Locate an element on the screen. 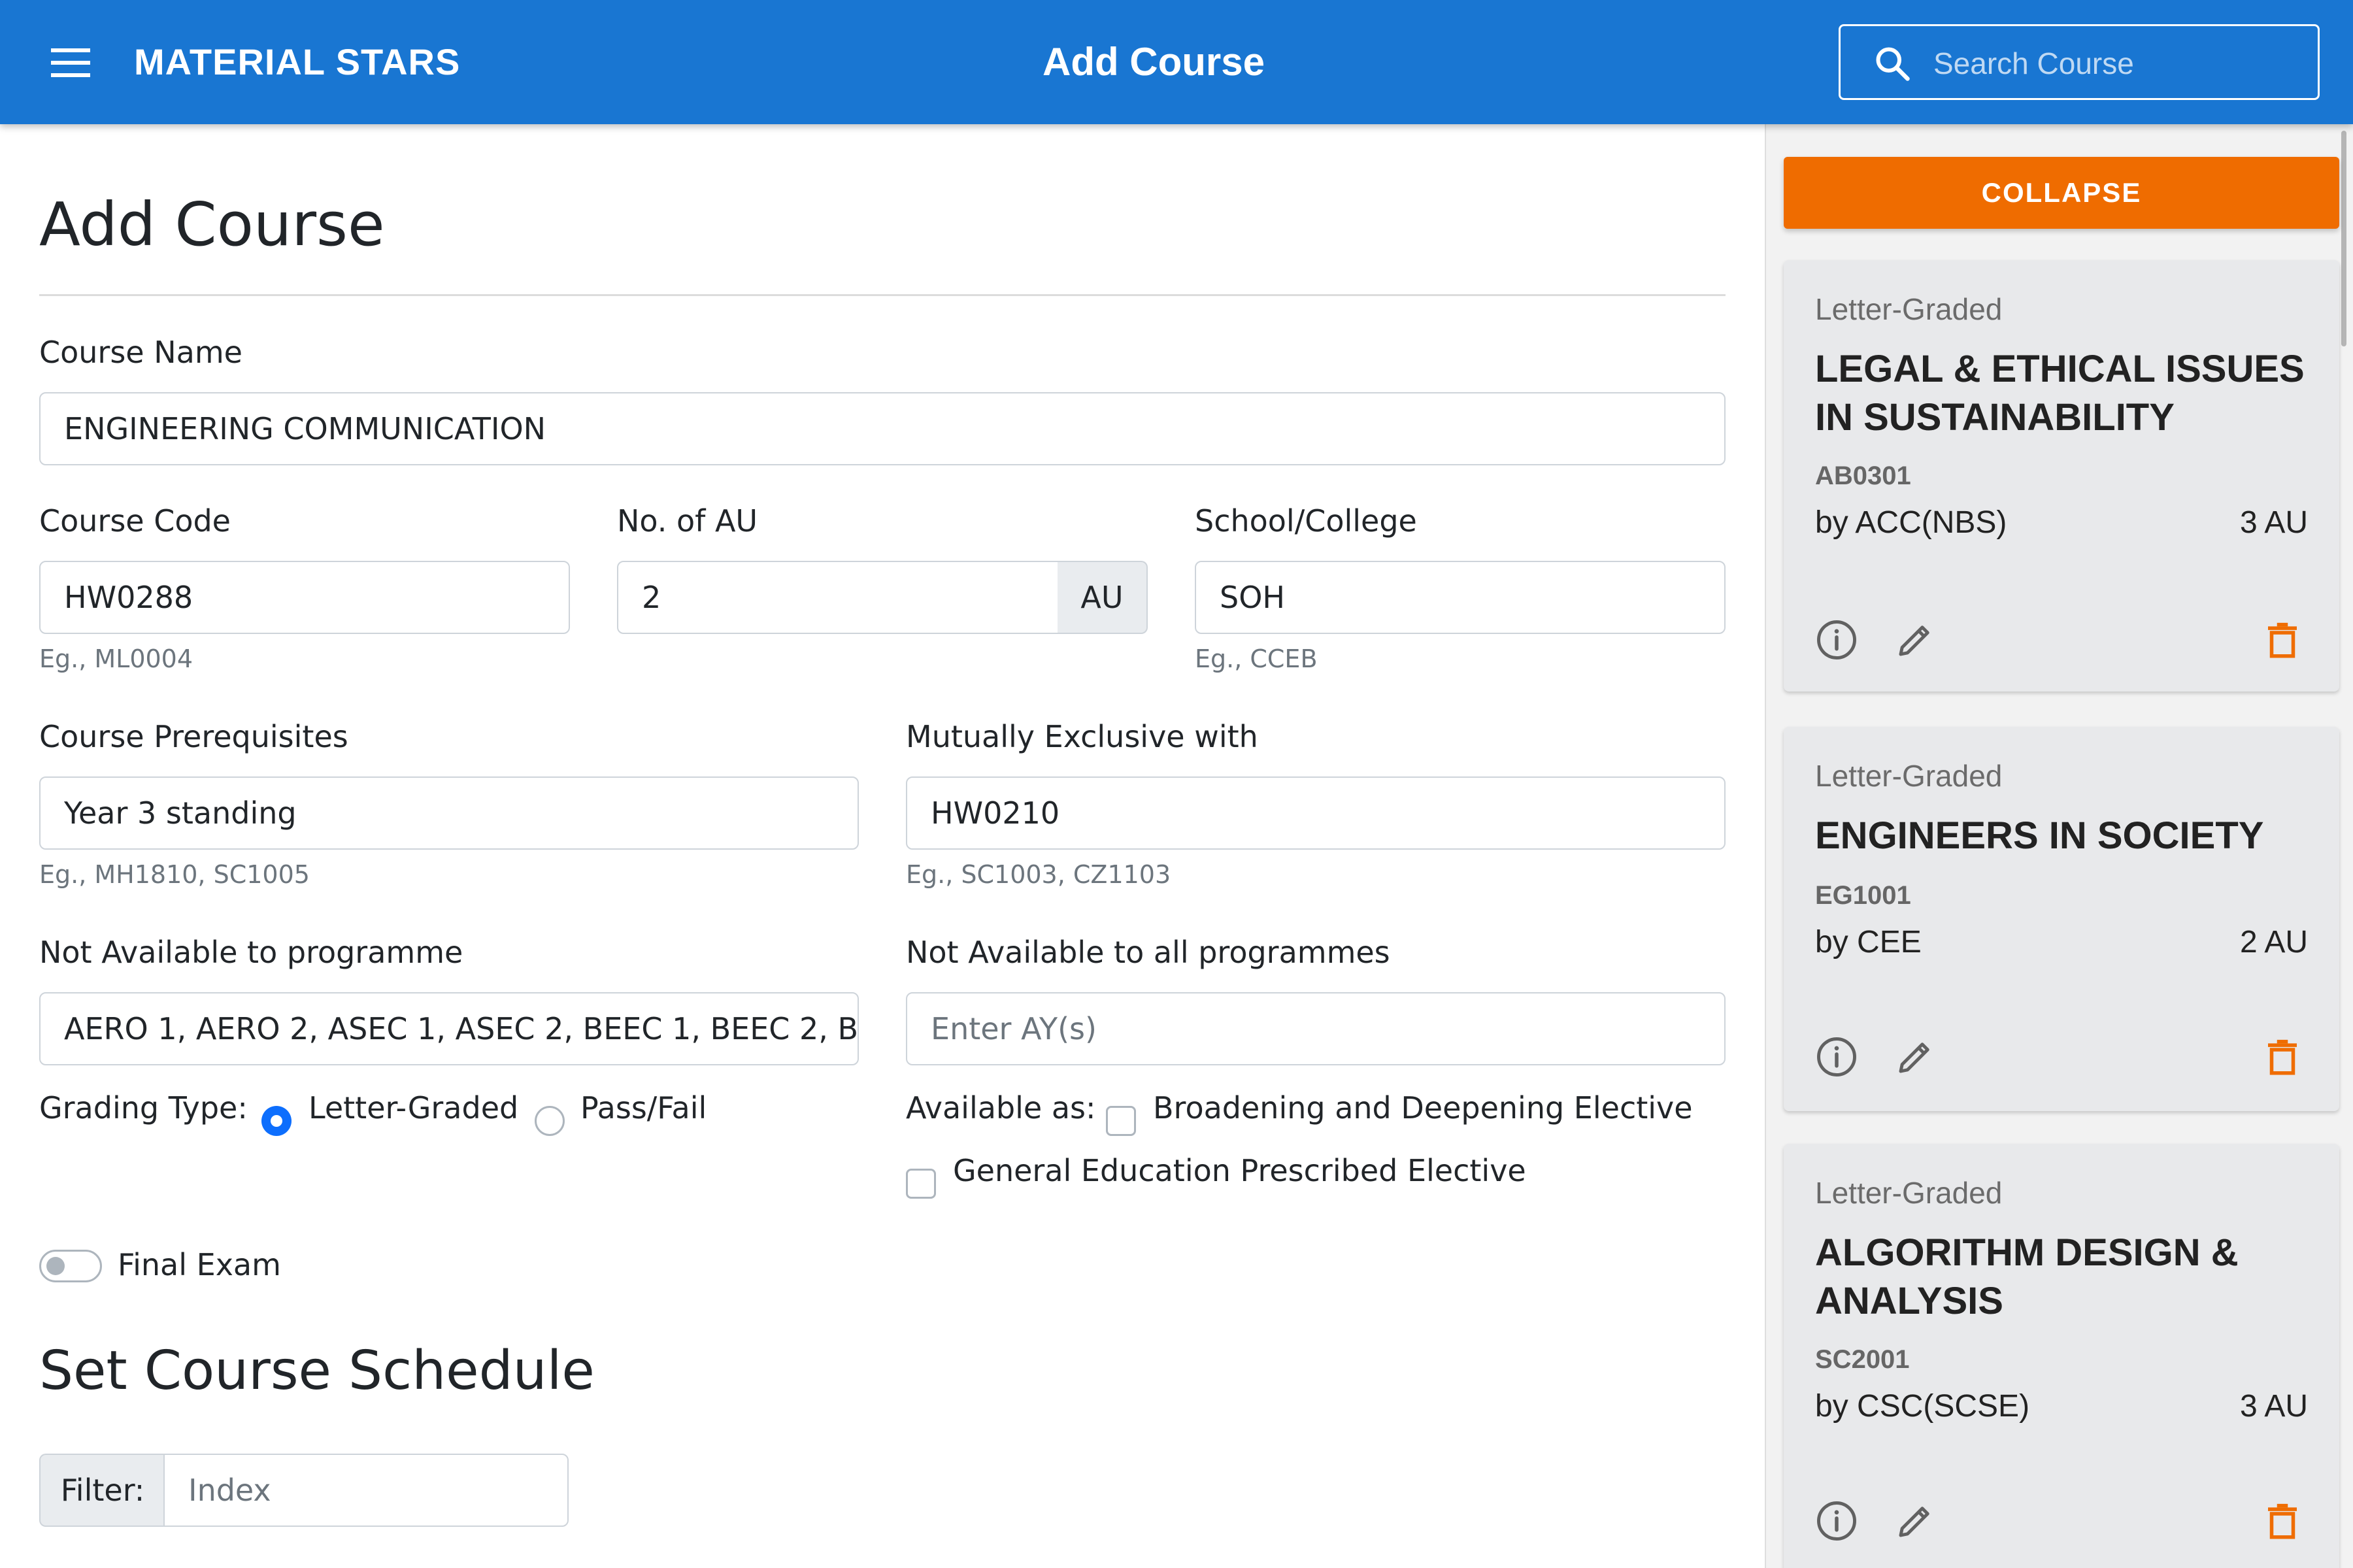  prerequisites-label: Course Prerequisites is located at coordinates (193, 736).